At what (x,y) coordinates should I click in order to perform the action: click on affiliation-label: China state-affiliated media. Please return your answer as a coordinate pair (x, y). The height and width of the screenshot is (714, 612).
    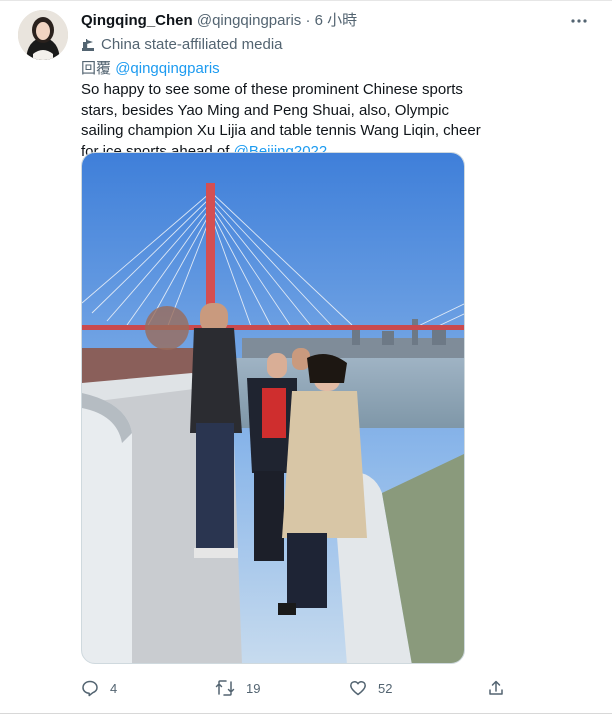
    Looking at the image, I should click on (182, 45).